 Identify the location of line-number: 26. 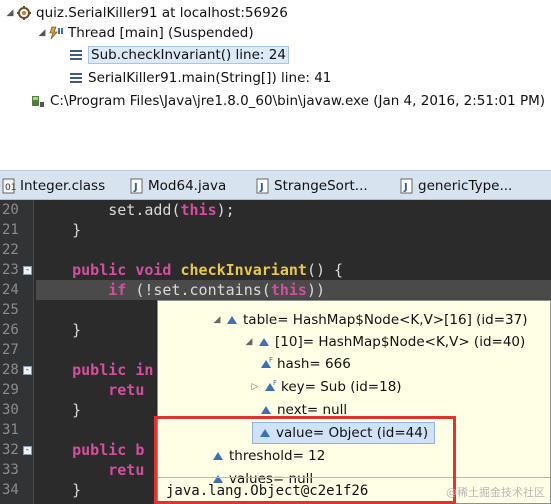
(10, 330).